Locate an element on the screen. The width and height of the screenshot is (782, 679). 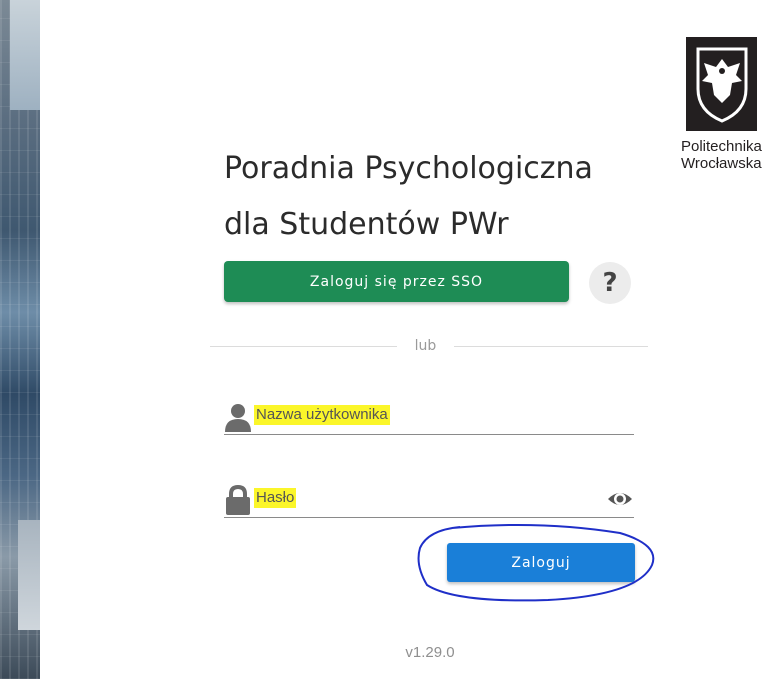
or-divider: lub is located at coordinates (429, 346).